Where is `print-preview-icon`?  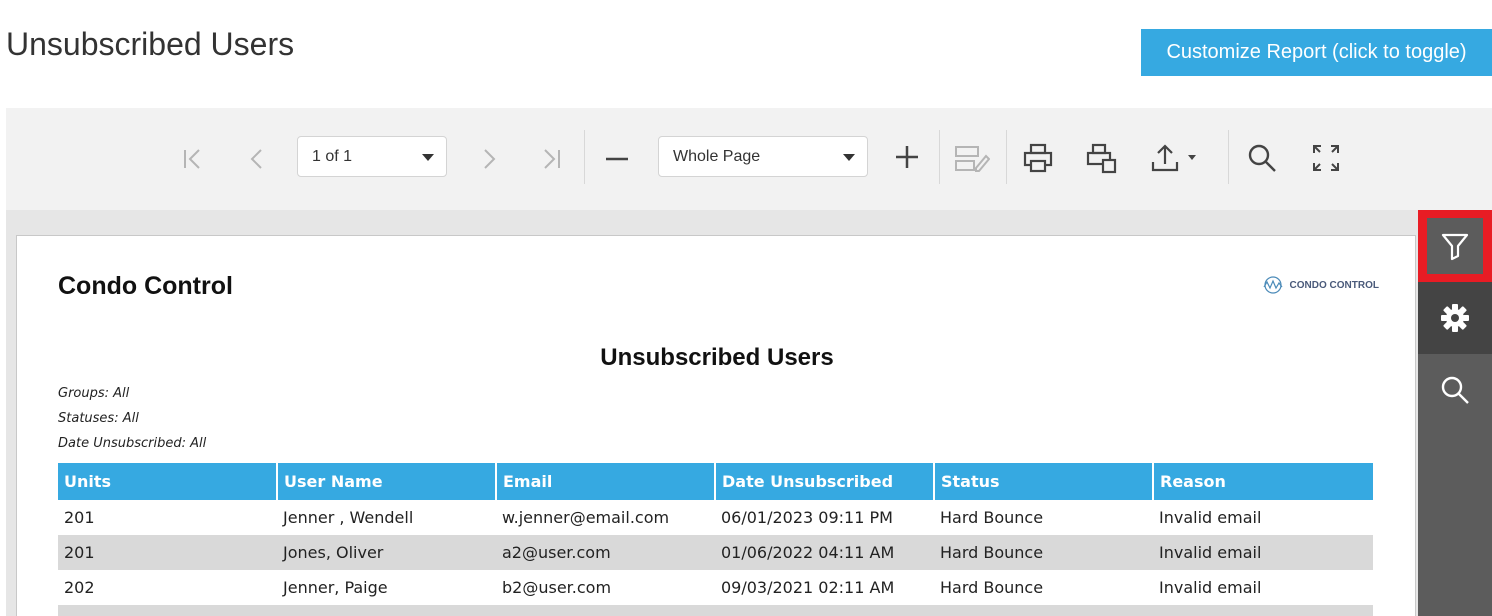 print-preview-icon is located at coordinates (1102, 158).